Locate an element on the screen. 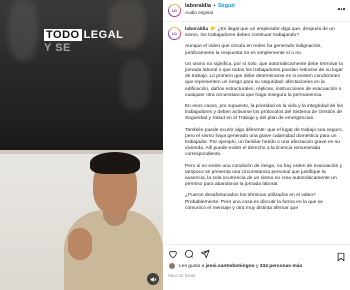 The height and width of the screenshot is (290, 350). likes-joiner: y is located at coordinates (257, 266).